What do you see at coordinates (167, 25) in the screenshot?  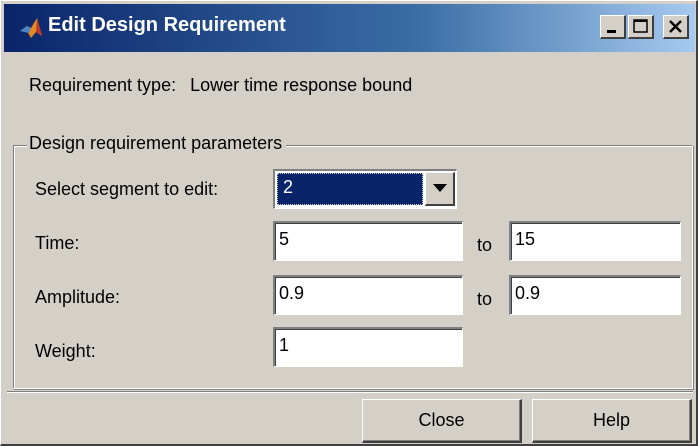 I see `window-title: Edit Design Requirement` at bounding box center [167, 25].